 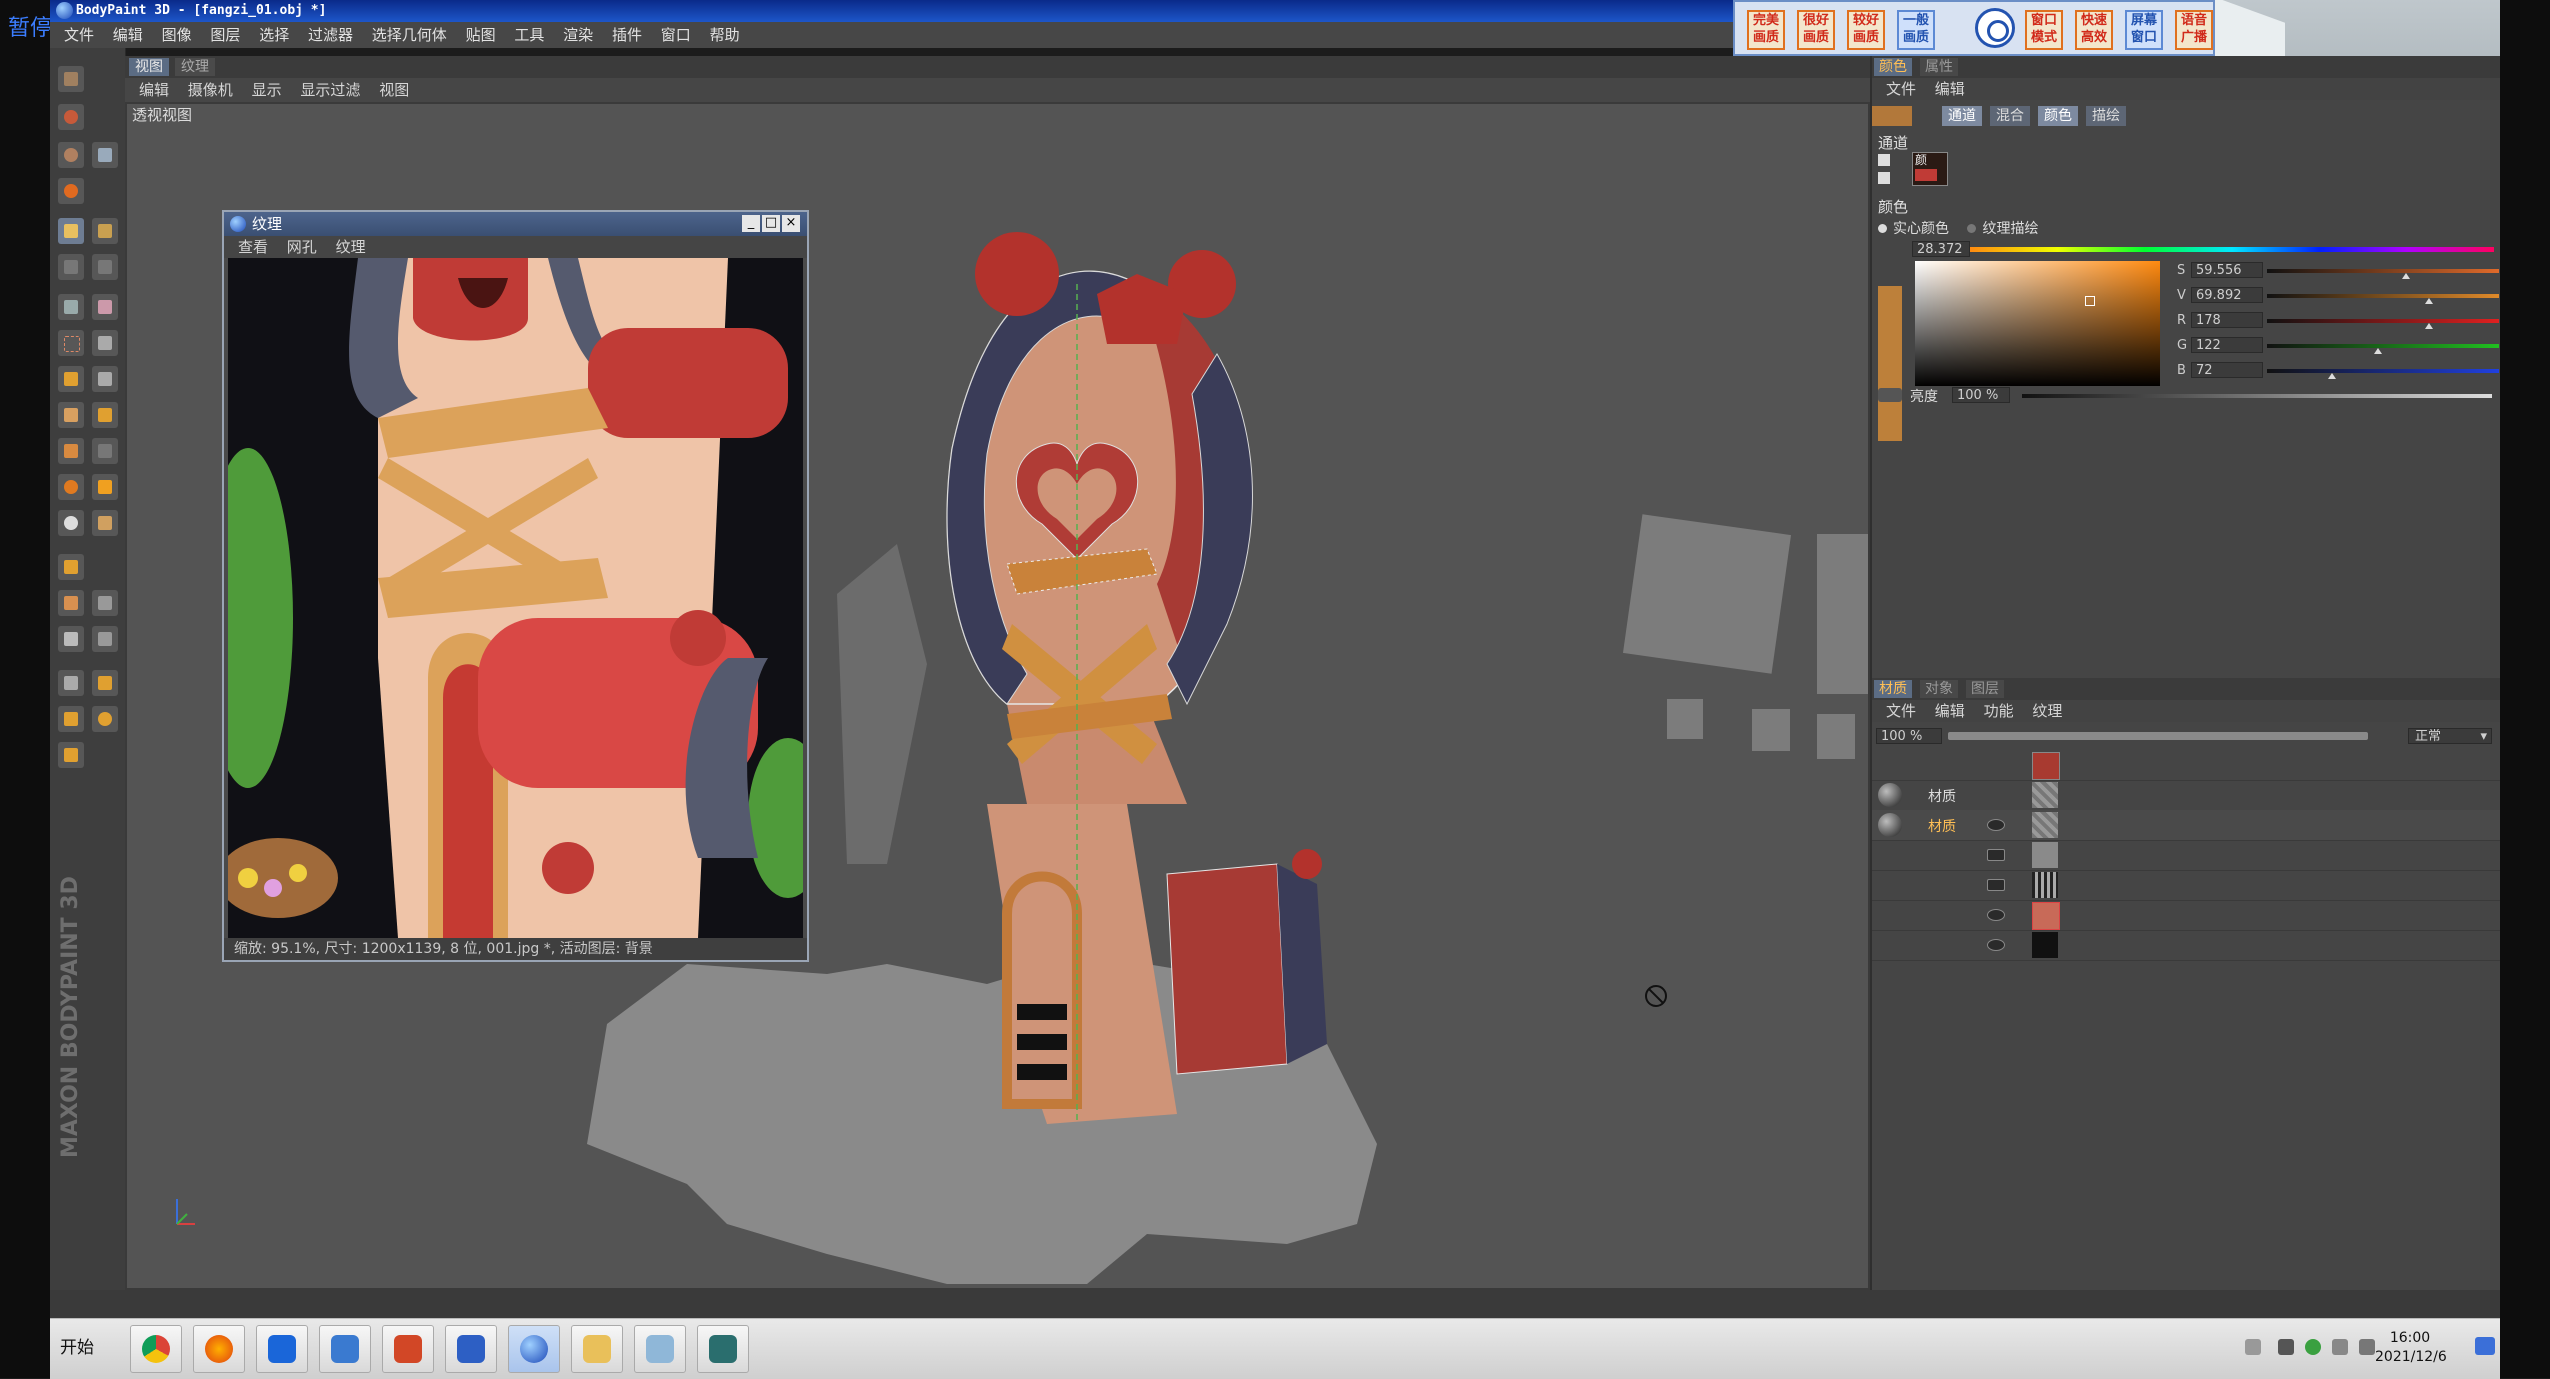 I want to click on slider-value-field: 72, so click(x=2227, y=370).